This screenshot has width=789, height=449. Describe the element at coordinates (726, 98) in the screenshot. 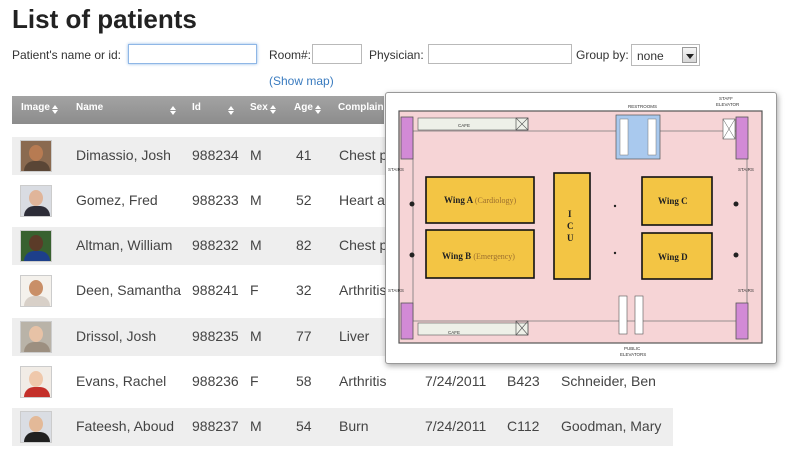

I see `staff-elevator-label: STAFF` at that location.